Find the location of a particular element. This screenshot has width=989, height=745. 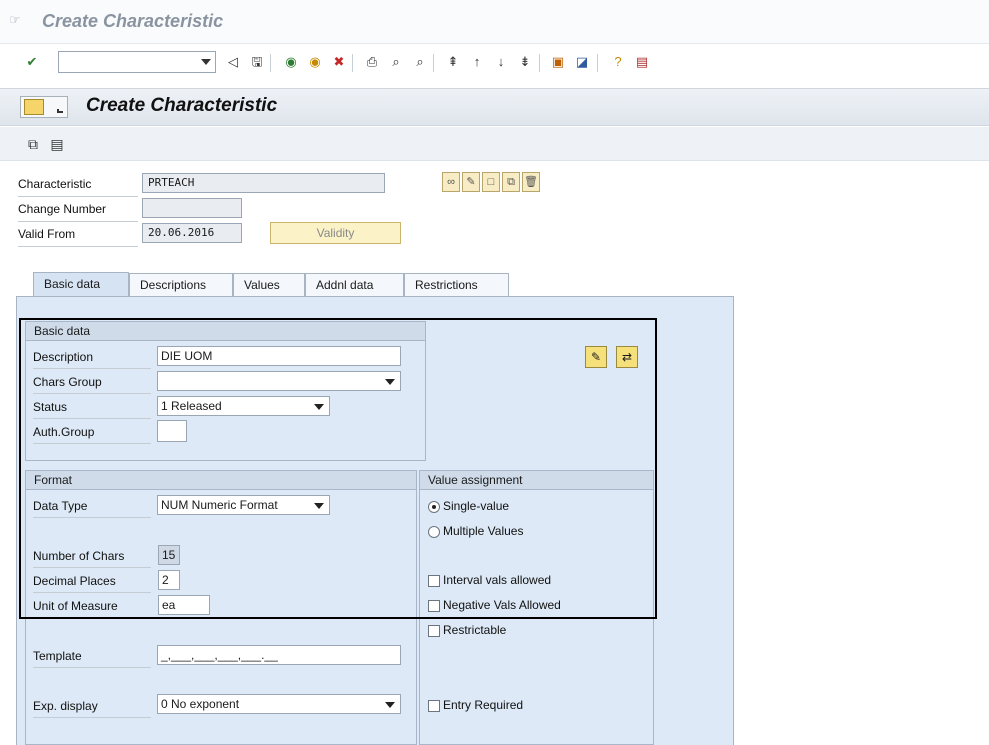

title-bar: ☞ Create Characteristic is located at coordinates (494, 22).